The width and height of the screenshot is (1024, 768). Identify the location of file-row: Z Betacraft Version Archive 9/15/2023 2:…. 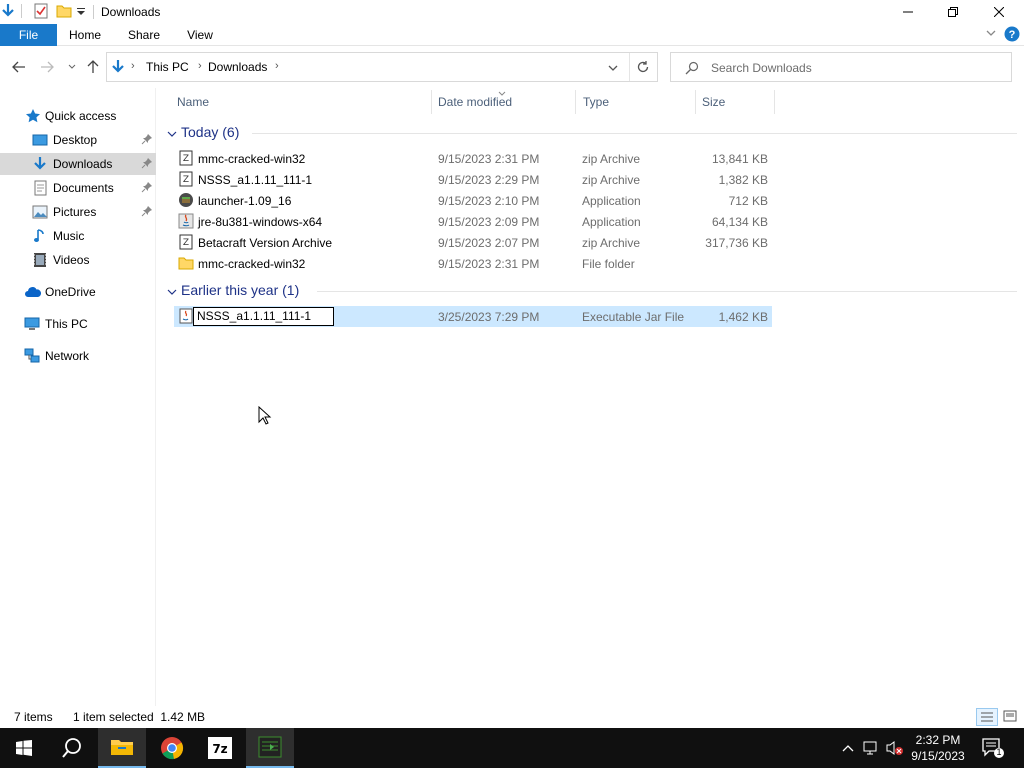
(473, 242).